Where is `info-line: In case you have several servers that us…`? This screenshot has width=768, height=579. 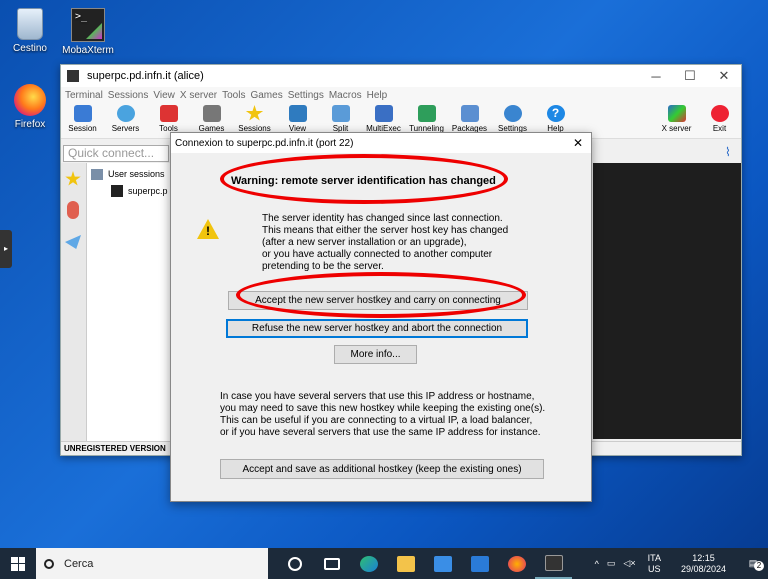 info-line: In case you have several servers that us… is located at coordinates (377, 396).